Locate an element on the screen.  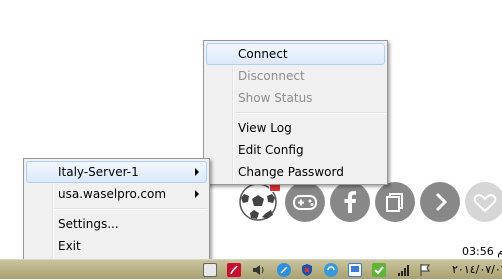
menu-item-label: Show Status is located at coordinates (275, 98).